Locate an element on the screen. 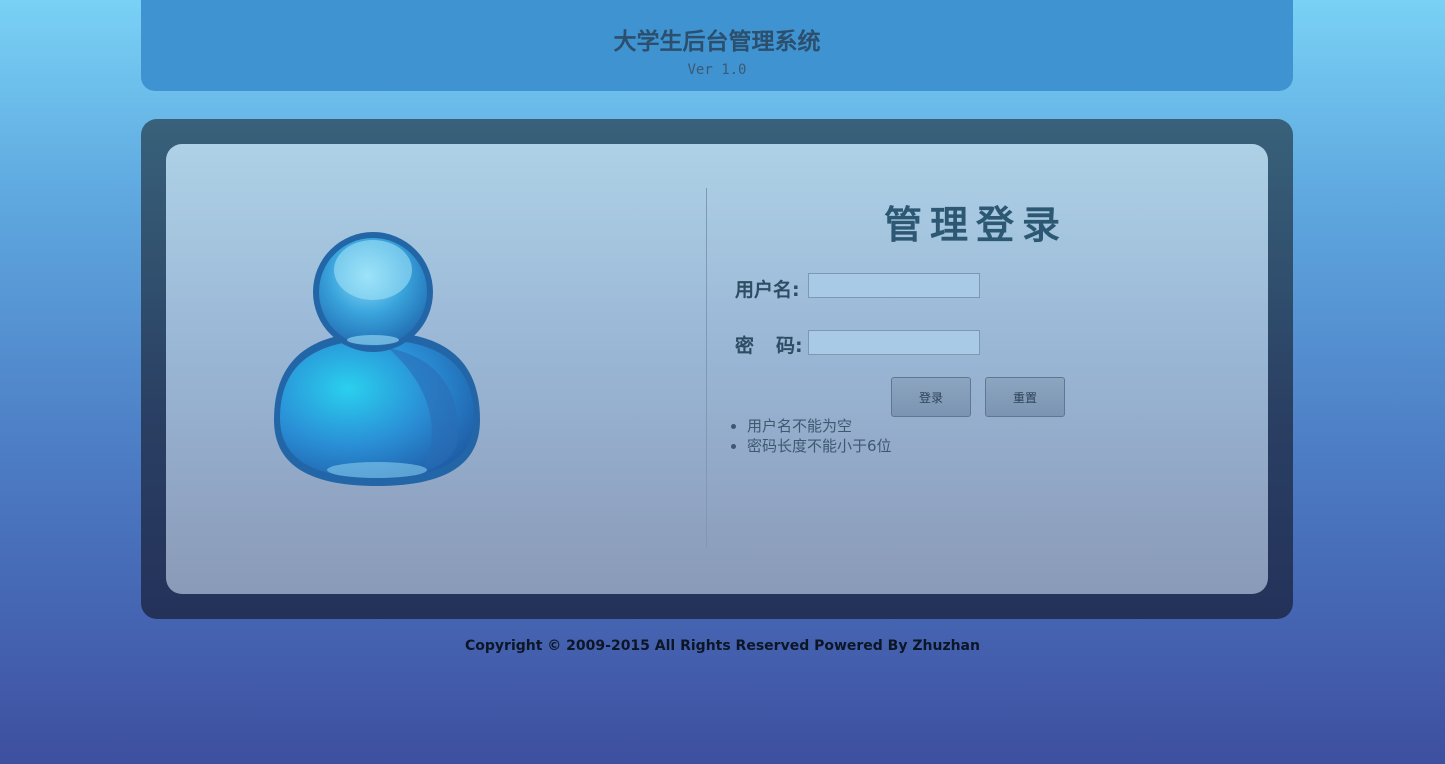 The height and width of the screenshot is (764, 1445). app-title: 大学生后台管理系统 is located at coordinates (717, 42).